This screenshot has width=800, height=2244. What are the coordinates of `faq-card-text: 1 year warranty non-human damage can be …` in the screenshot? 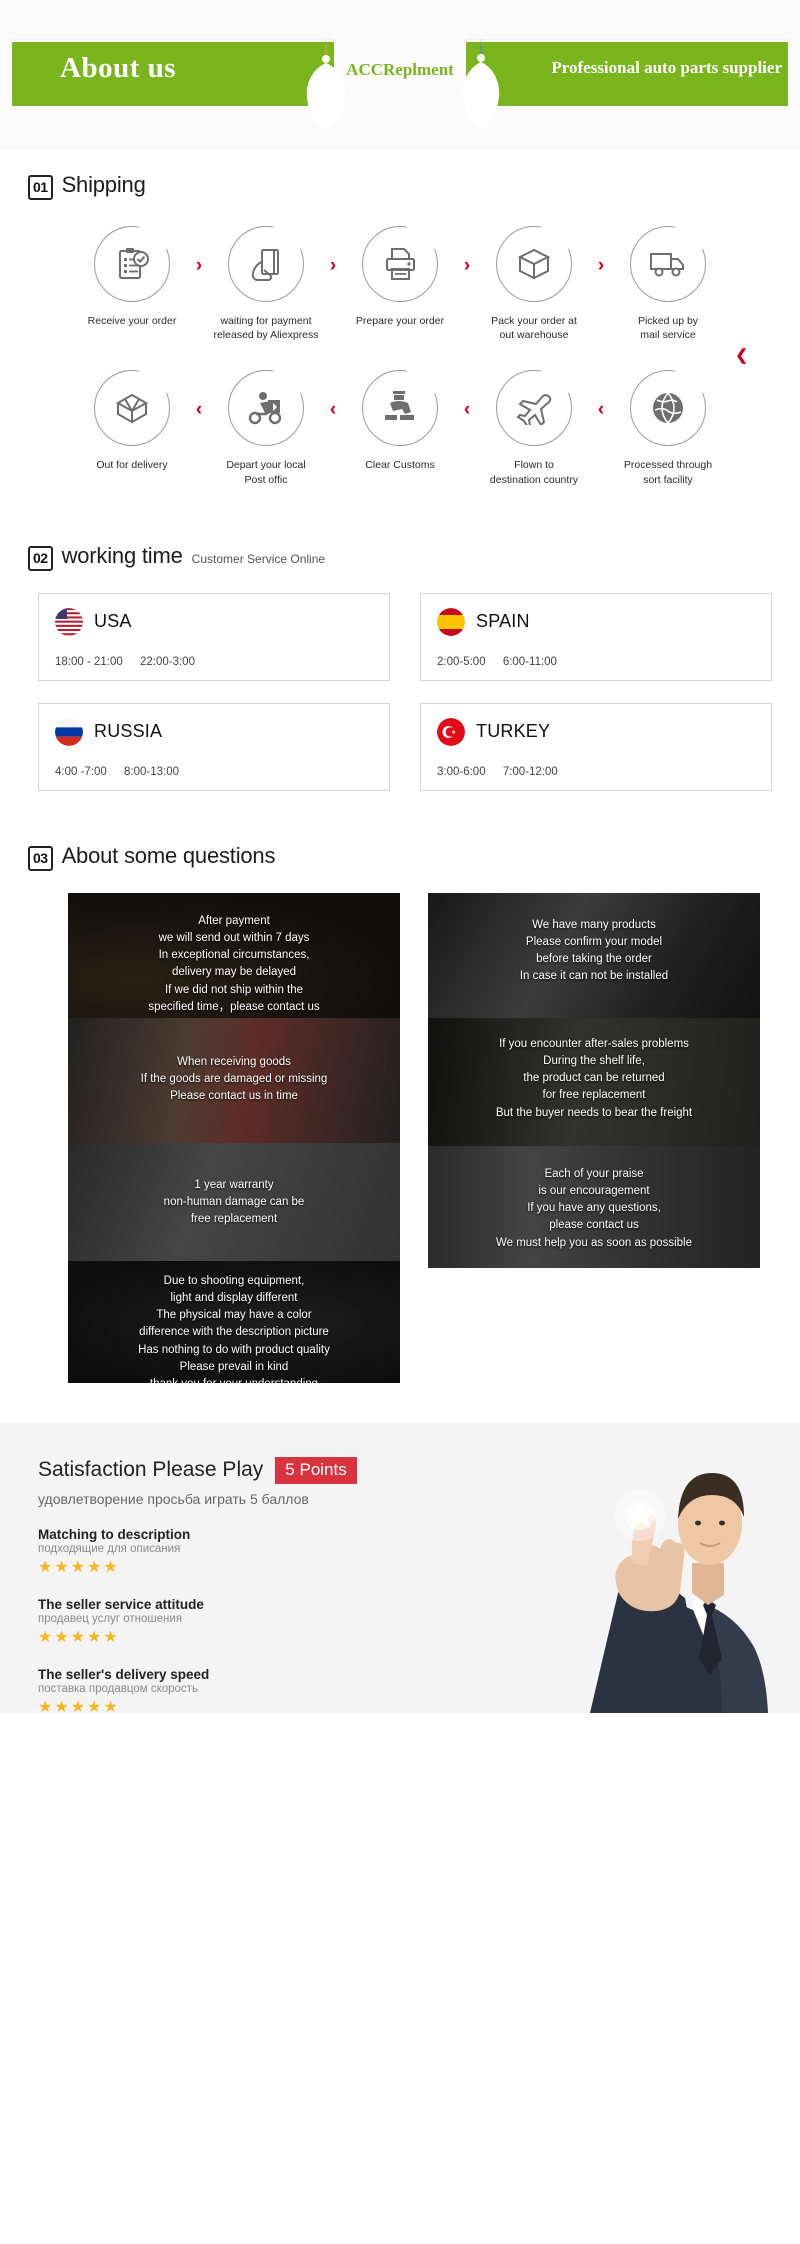 It's located at (234, 1202).